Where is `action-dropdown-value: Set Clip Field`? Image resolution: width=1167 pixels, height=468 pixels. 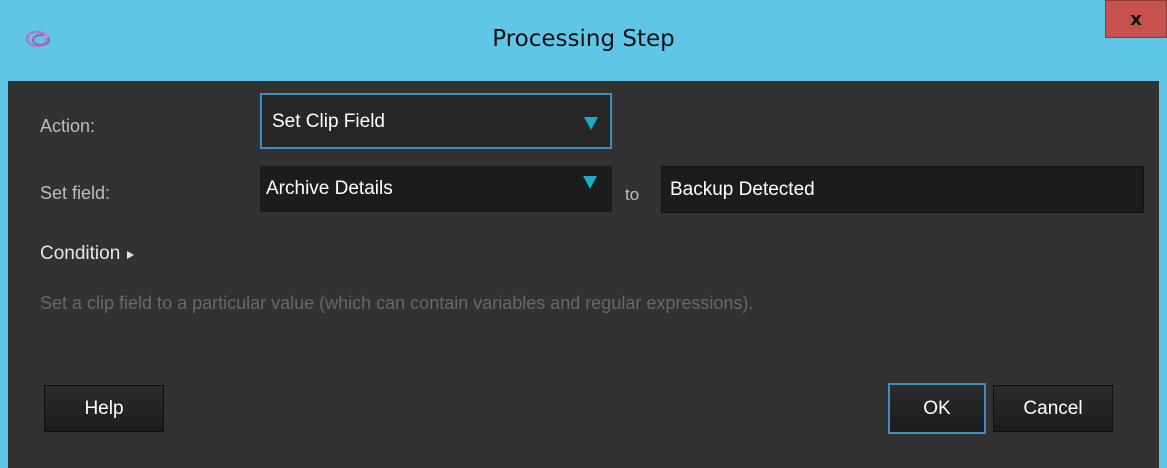 action-dropdown-value: Set Clip Field is located at coordinates (328, 121).